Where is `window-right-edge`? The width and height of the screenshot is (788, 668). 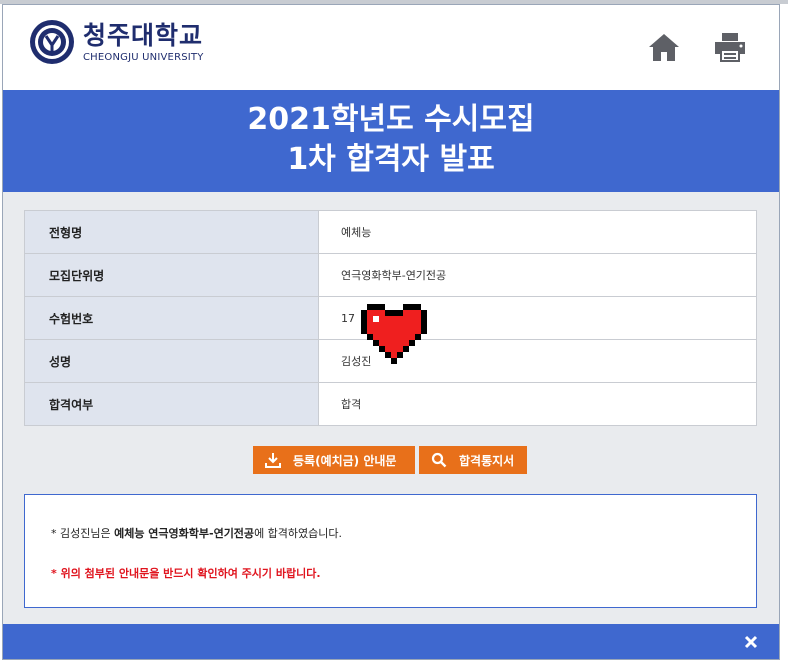
window-right-edge is located at coordinates (785, 336).